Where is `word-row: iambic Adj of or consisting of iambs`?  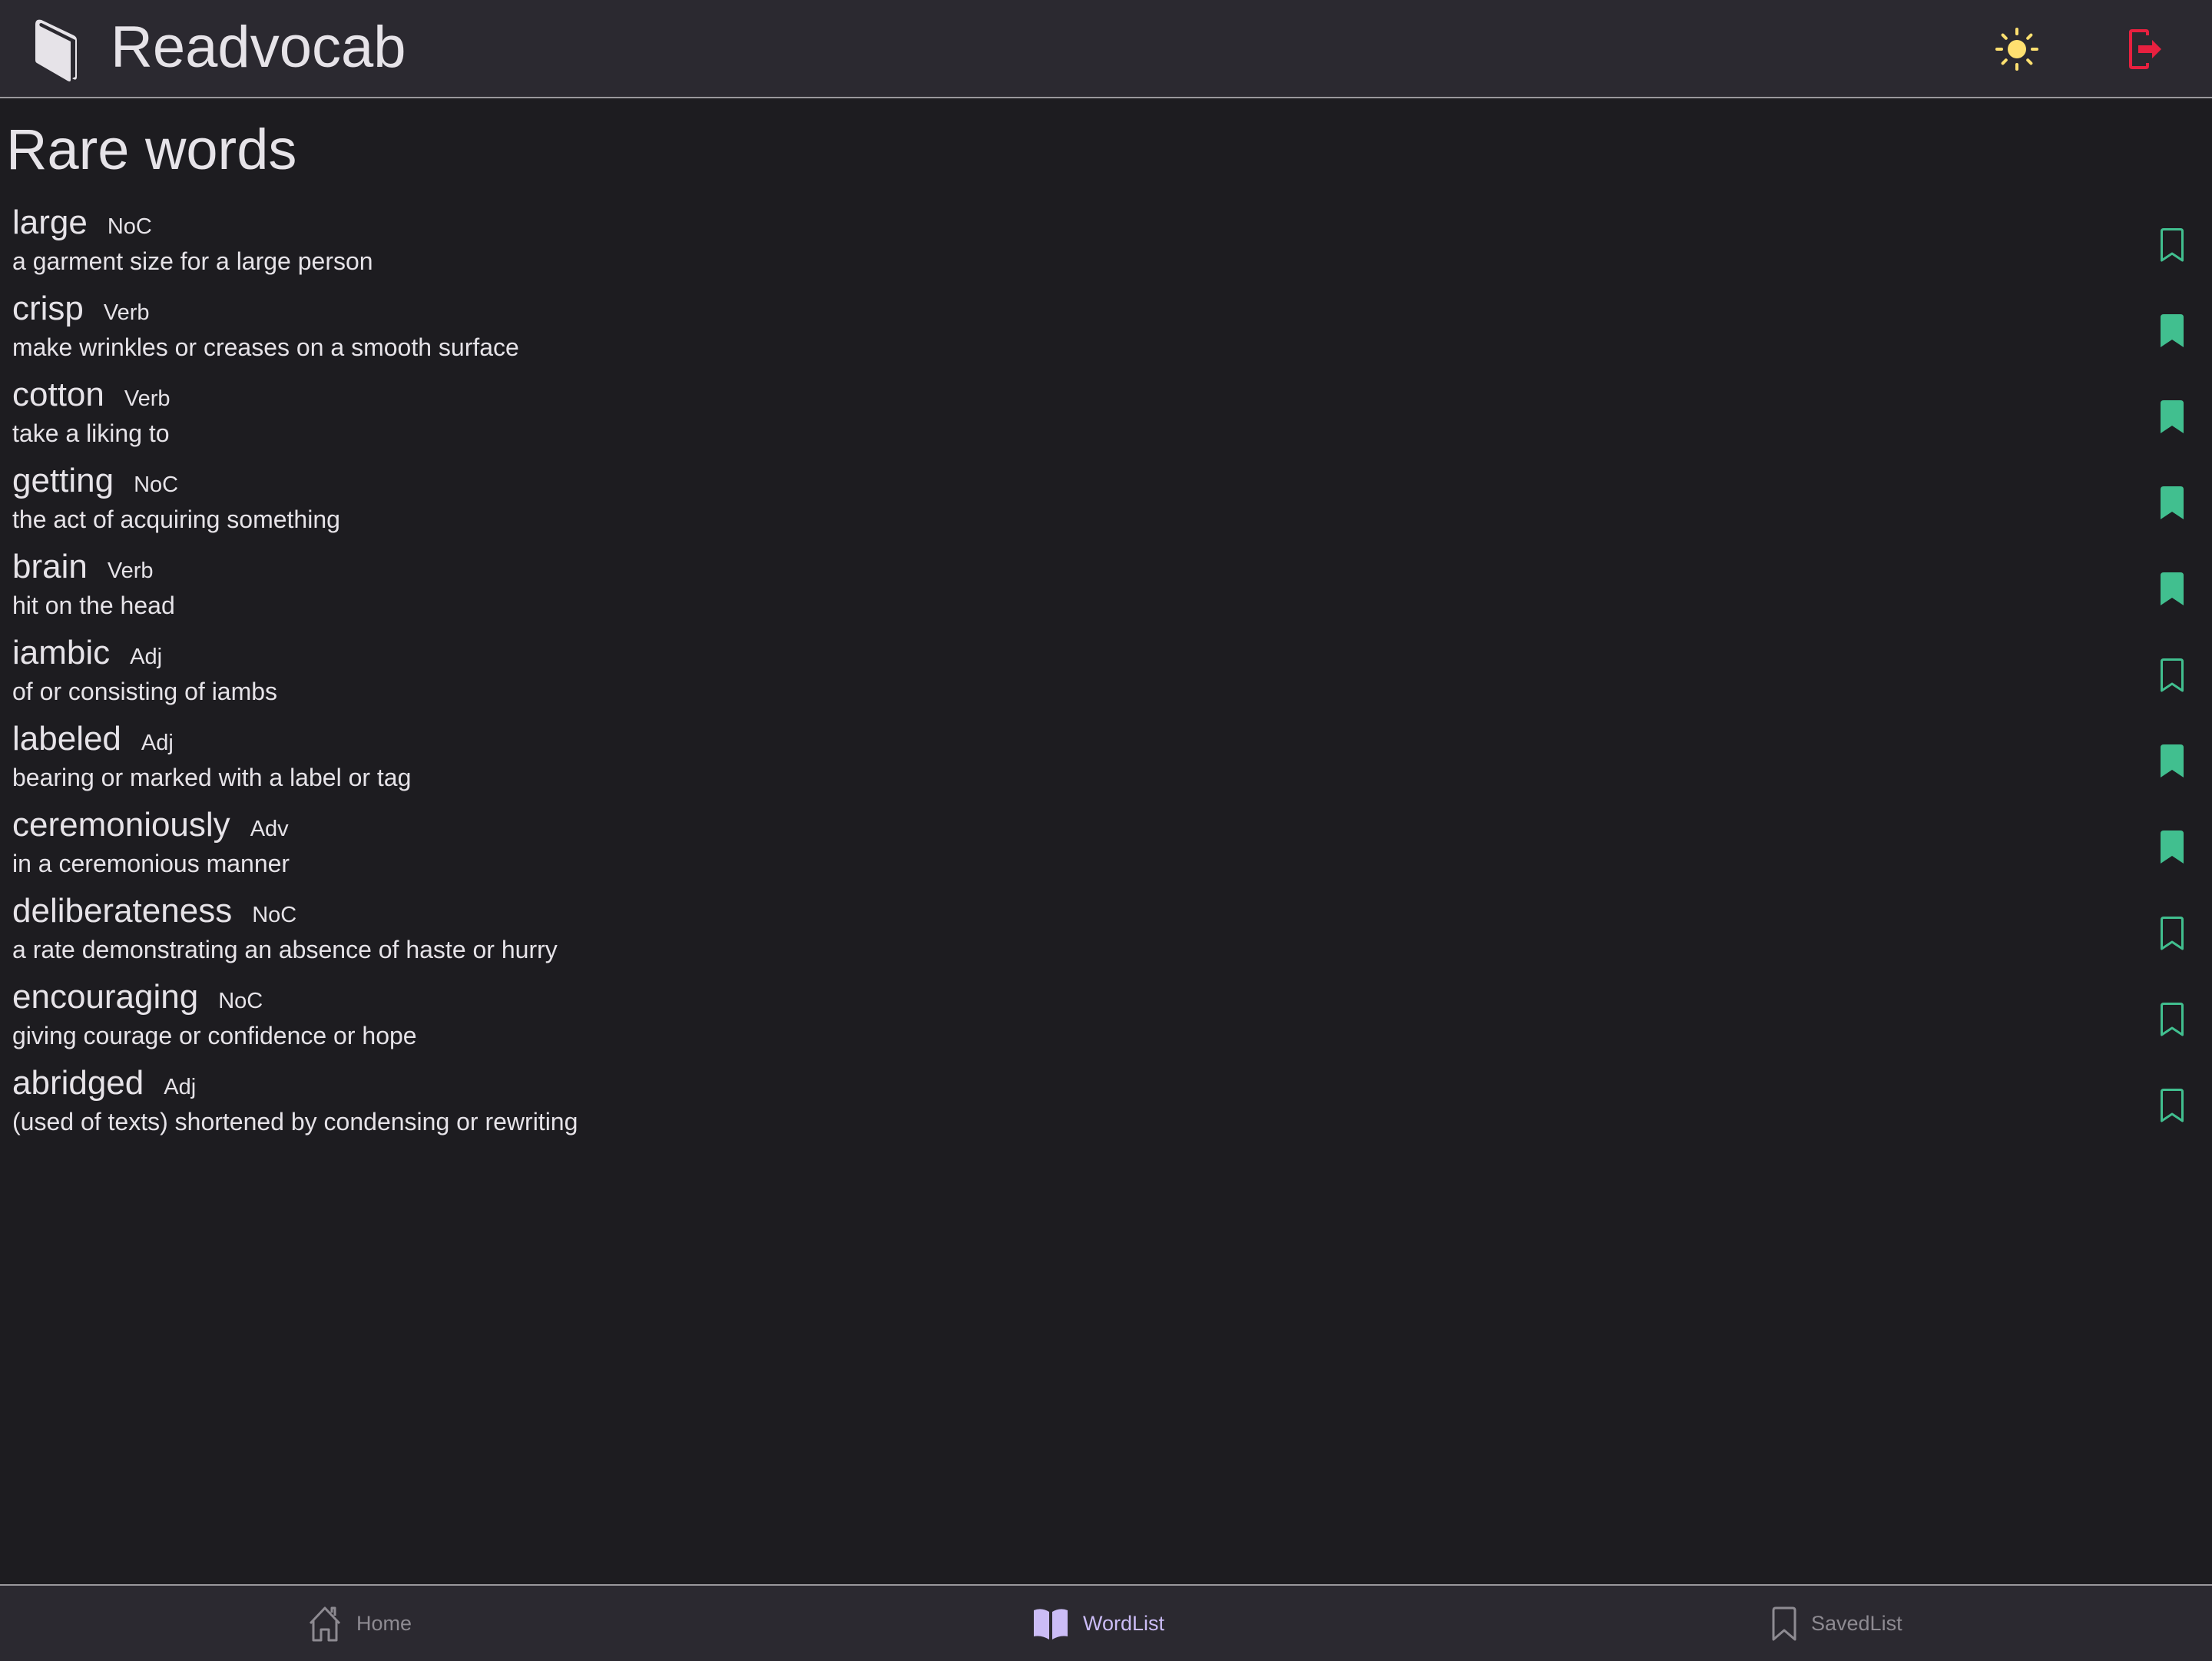 word-row: iambic Adj of or consisting of iambs is located at coordinates (1106, 675).